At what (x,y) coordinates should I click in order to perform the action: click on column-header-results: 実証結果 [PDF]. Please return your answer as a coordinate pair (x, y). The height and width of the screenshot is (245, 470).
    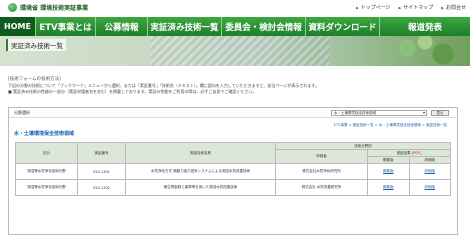
    Looking at the image, I should click on (409, 153).